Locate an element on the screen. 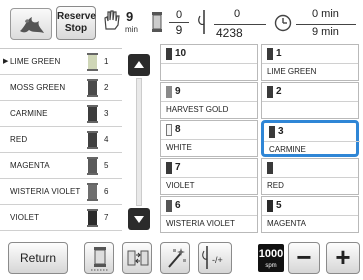 The height and width of the screenshot is (280, 363). needle-cell: 9 HARVEST GOLD is located at coordinates (209, 100).